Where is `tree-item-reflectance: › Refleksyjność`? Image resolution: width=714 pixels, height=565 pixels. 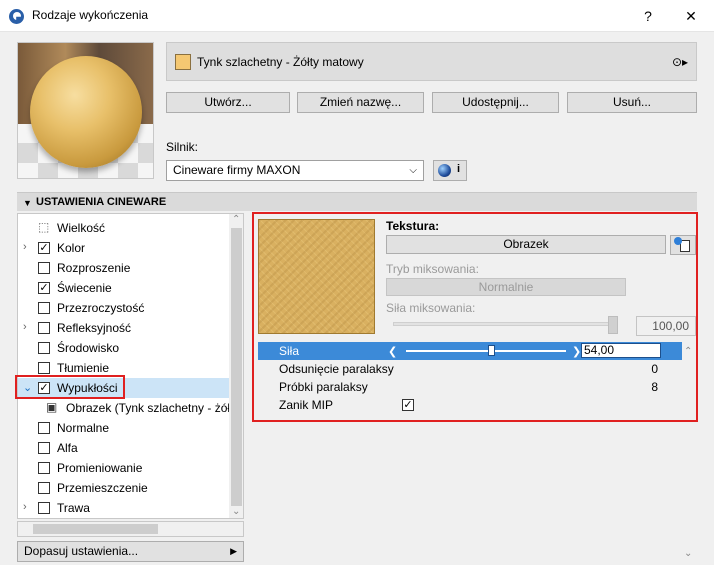
tree-item-reflectance: › Refleksyjność is located at coordinates (124, 328).